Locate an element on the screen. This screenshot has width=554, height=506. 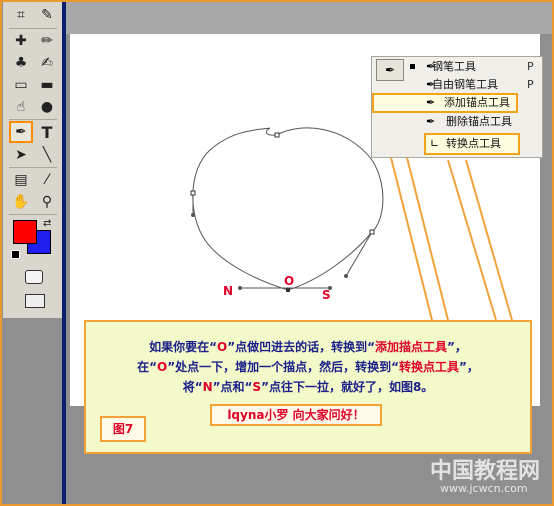
text-segment: 转换点工具 is located at coordinates (428, 367).